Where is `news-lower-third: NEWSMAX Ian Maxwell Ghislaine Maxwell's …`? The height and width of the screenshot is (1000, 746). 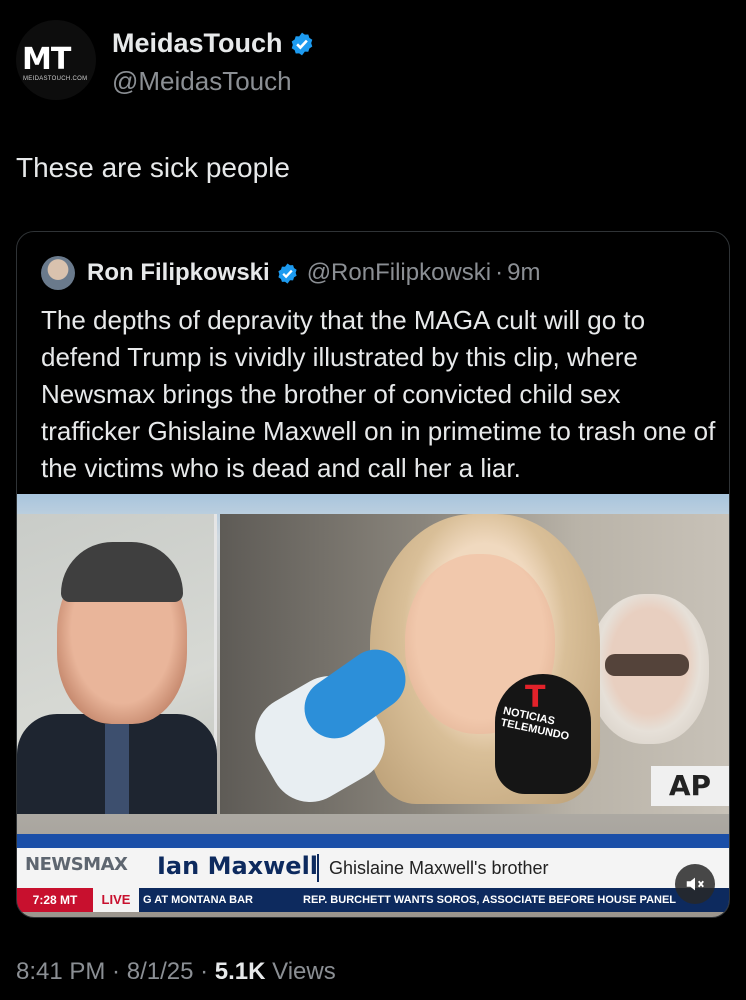
news-lower-third: NEWSMAX Ian Maxwell Ghislaine Maxwell's … is located at coordinates (373, 875).